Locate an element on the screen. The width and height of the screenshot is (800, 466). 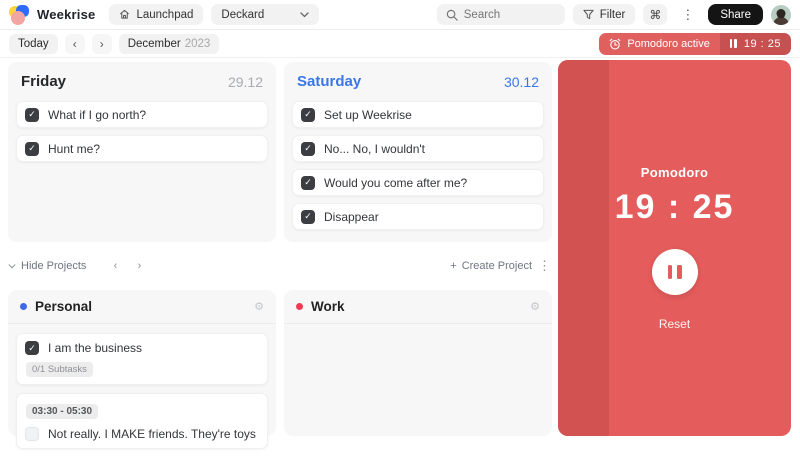
today-button: Today is located at coordinates (33, 43).